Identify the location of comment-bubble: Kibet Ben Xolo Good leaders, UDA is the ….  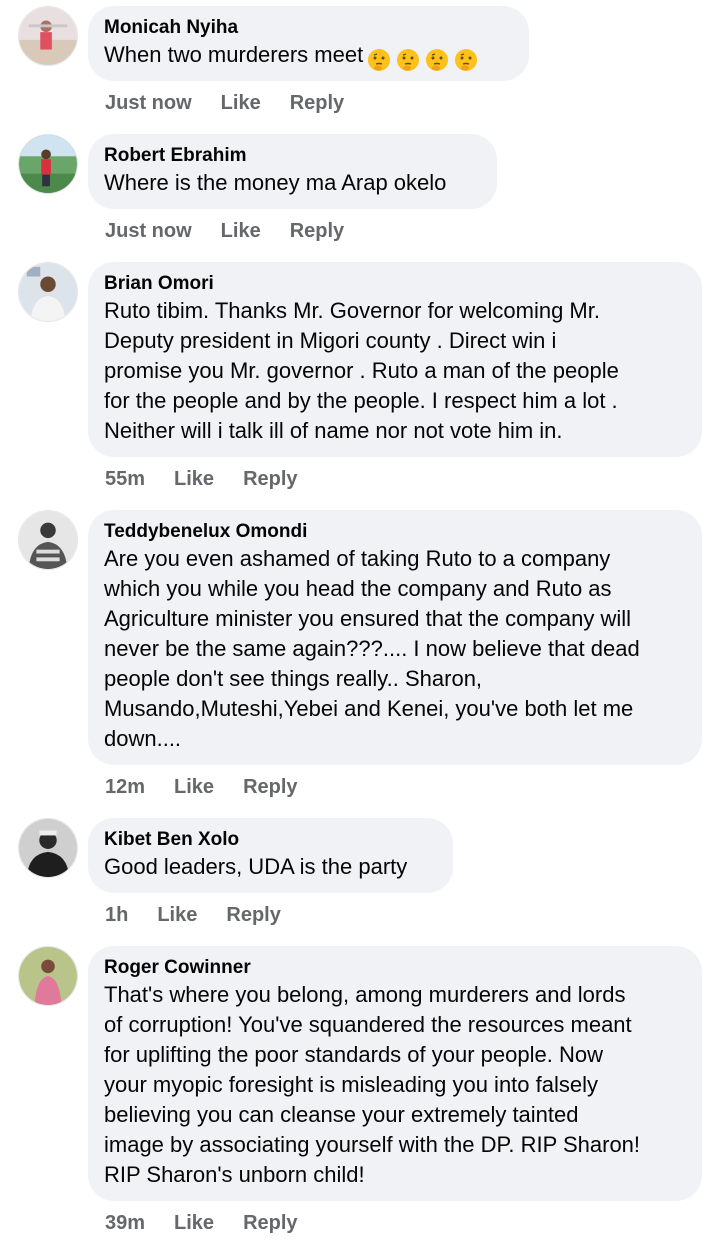
(270, 855).